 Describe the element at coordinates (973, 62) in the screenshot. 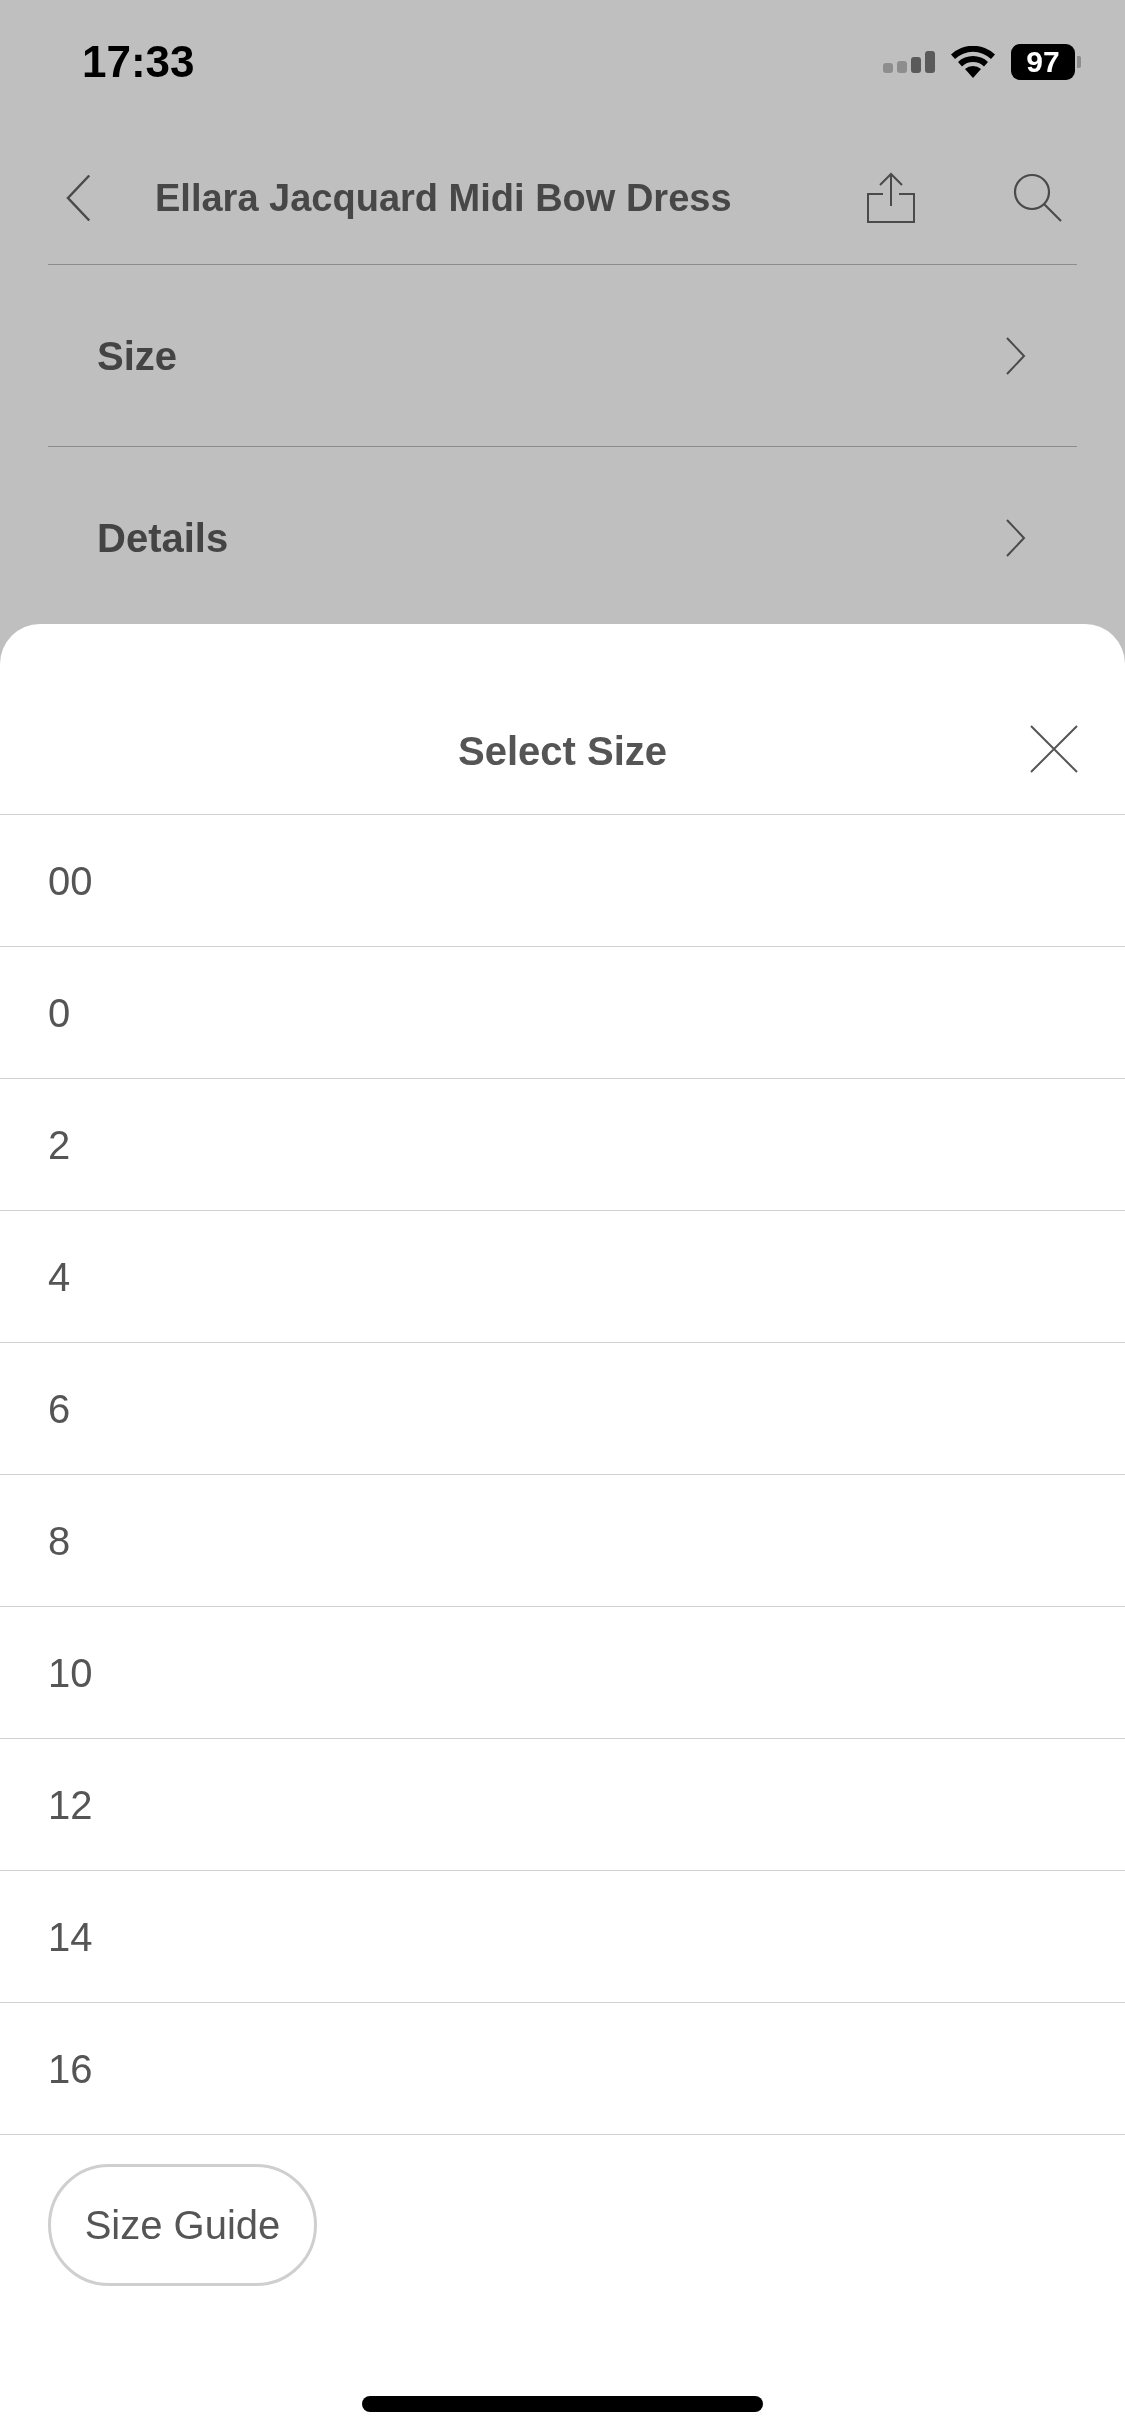

I see `wifi-icon` at that location.